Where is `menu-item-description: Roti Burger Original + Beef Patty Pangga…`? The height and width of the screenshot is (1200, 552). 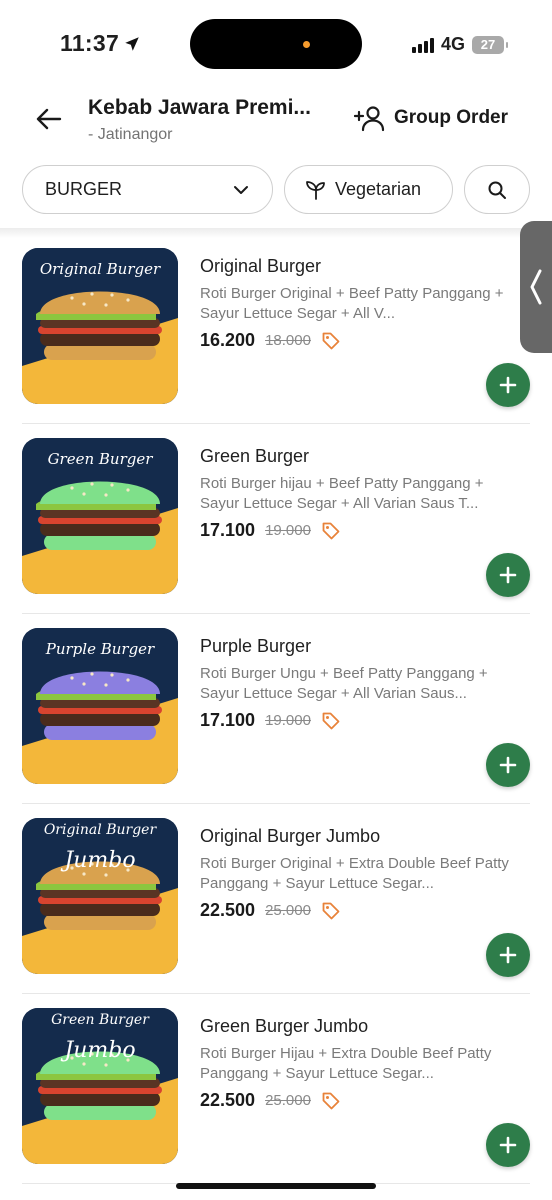 menu-item-description: Roti Burger Original + Beef Patty Pangga… is located at coordinates (352, 303).